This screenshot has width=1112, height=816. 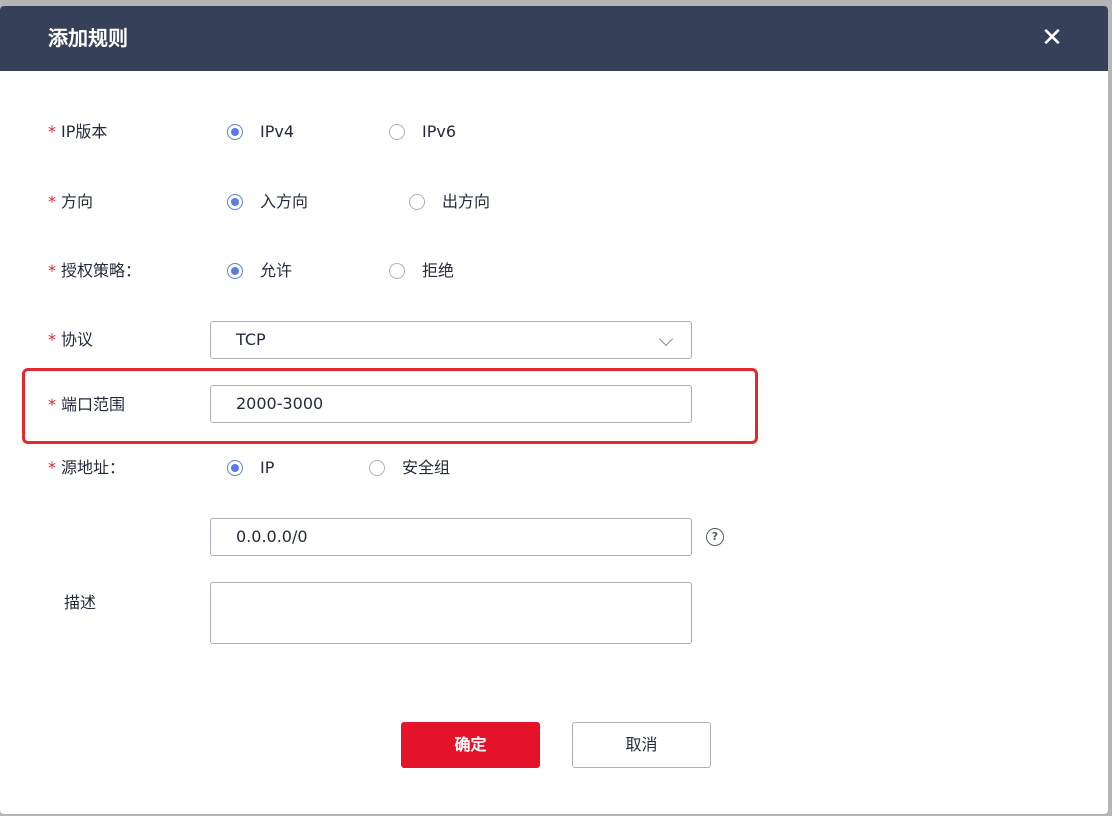 I want to click on radio-source-ip: IP, so click(x=250, y=468).